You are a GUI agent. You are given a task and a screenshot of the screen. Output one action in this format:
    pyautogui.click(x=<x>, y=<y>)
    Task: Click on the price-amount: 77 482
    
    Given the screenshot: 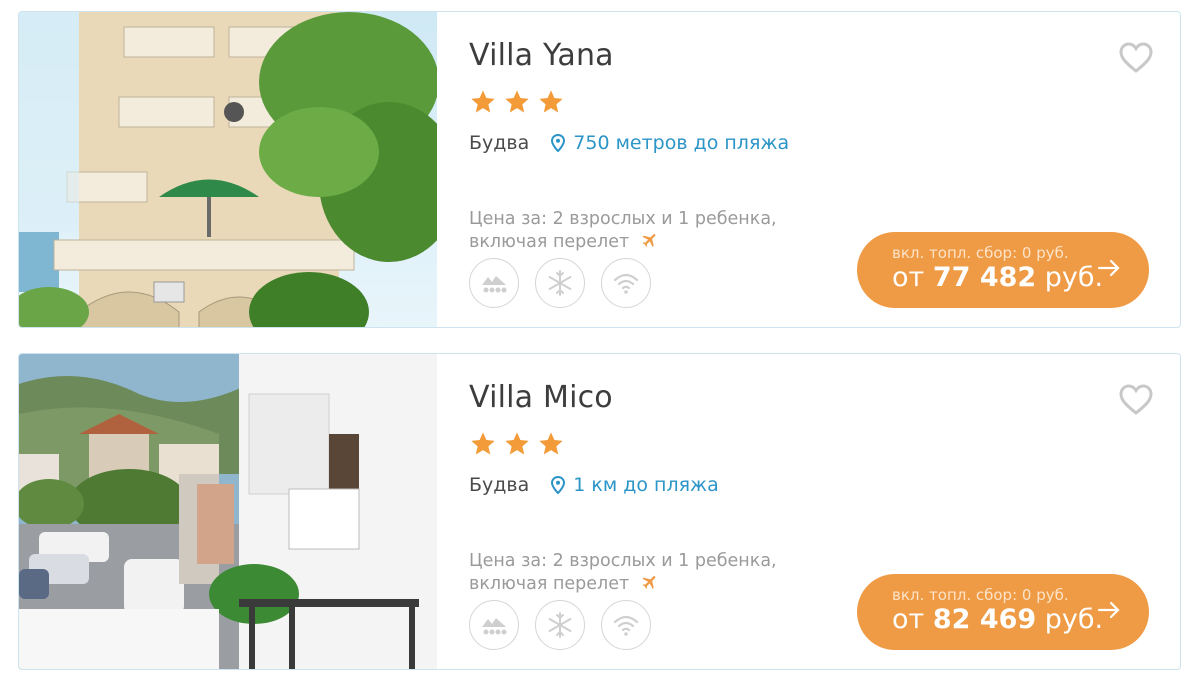 What is the action you would take?
    pyautogui.click(x=984, y=277)
    